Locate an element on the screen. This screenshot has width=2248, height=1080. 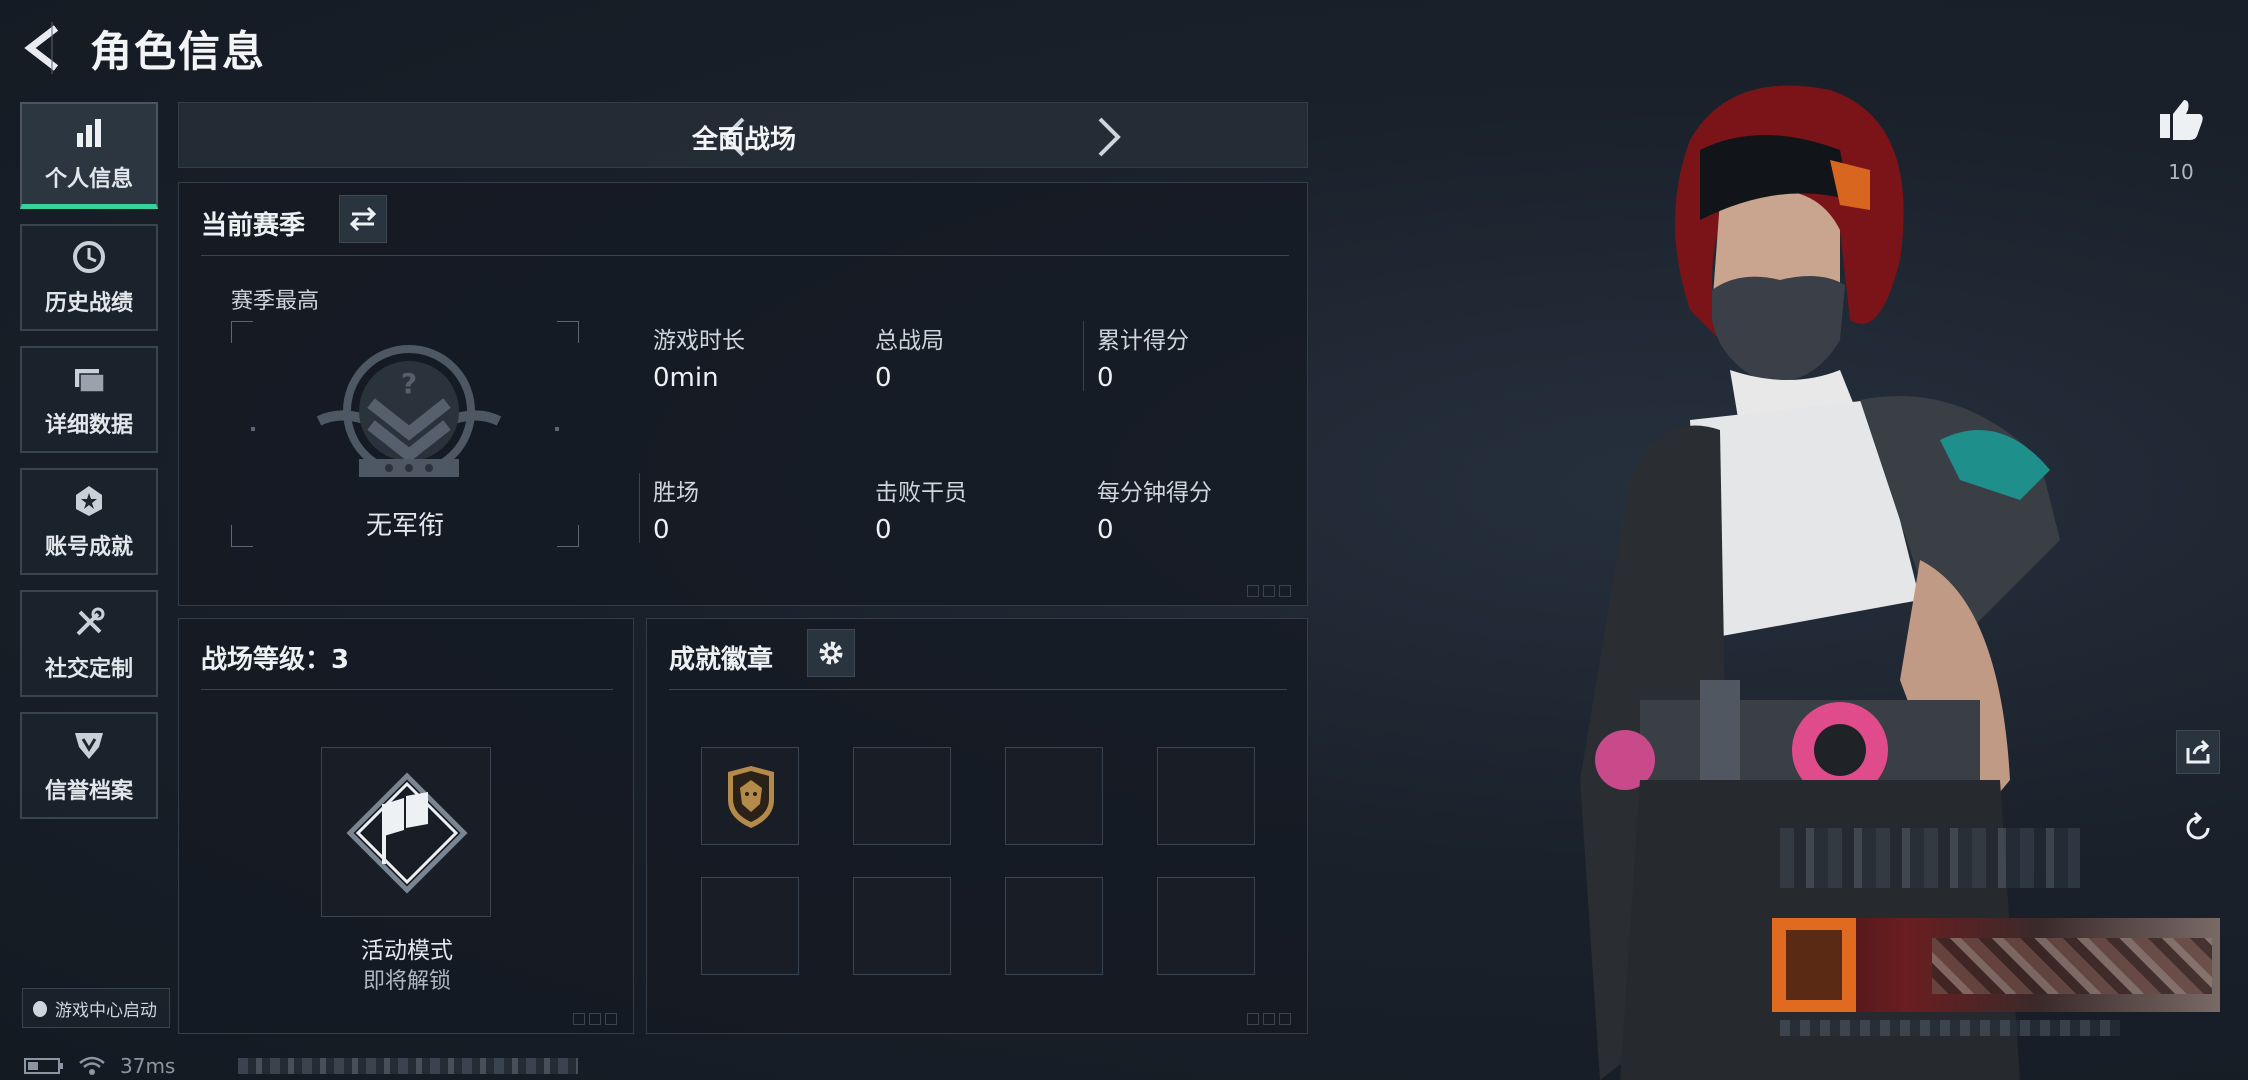
season-title: 当前赛季 is located at coordinates (253, 226).